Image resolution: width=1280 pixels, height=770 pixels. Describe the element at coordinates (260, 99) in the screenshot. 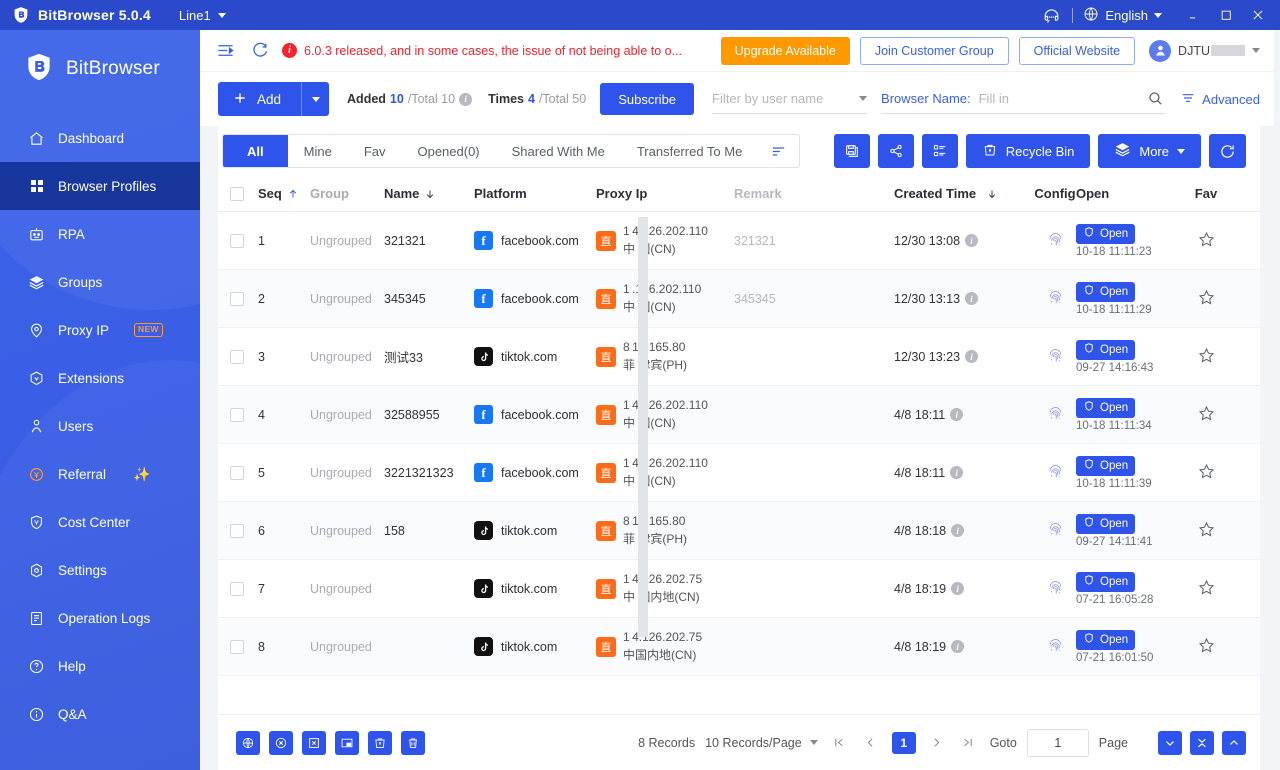

I see `add-button: Add` at that location.